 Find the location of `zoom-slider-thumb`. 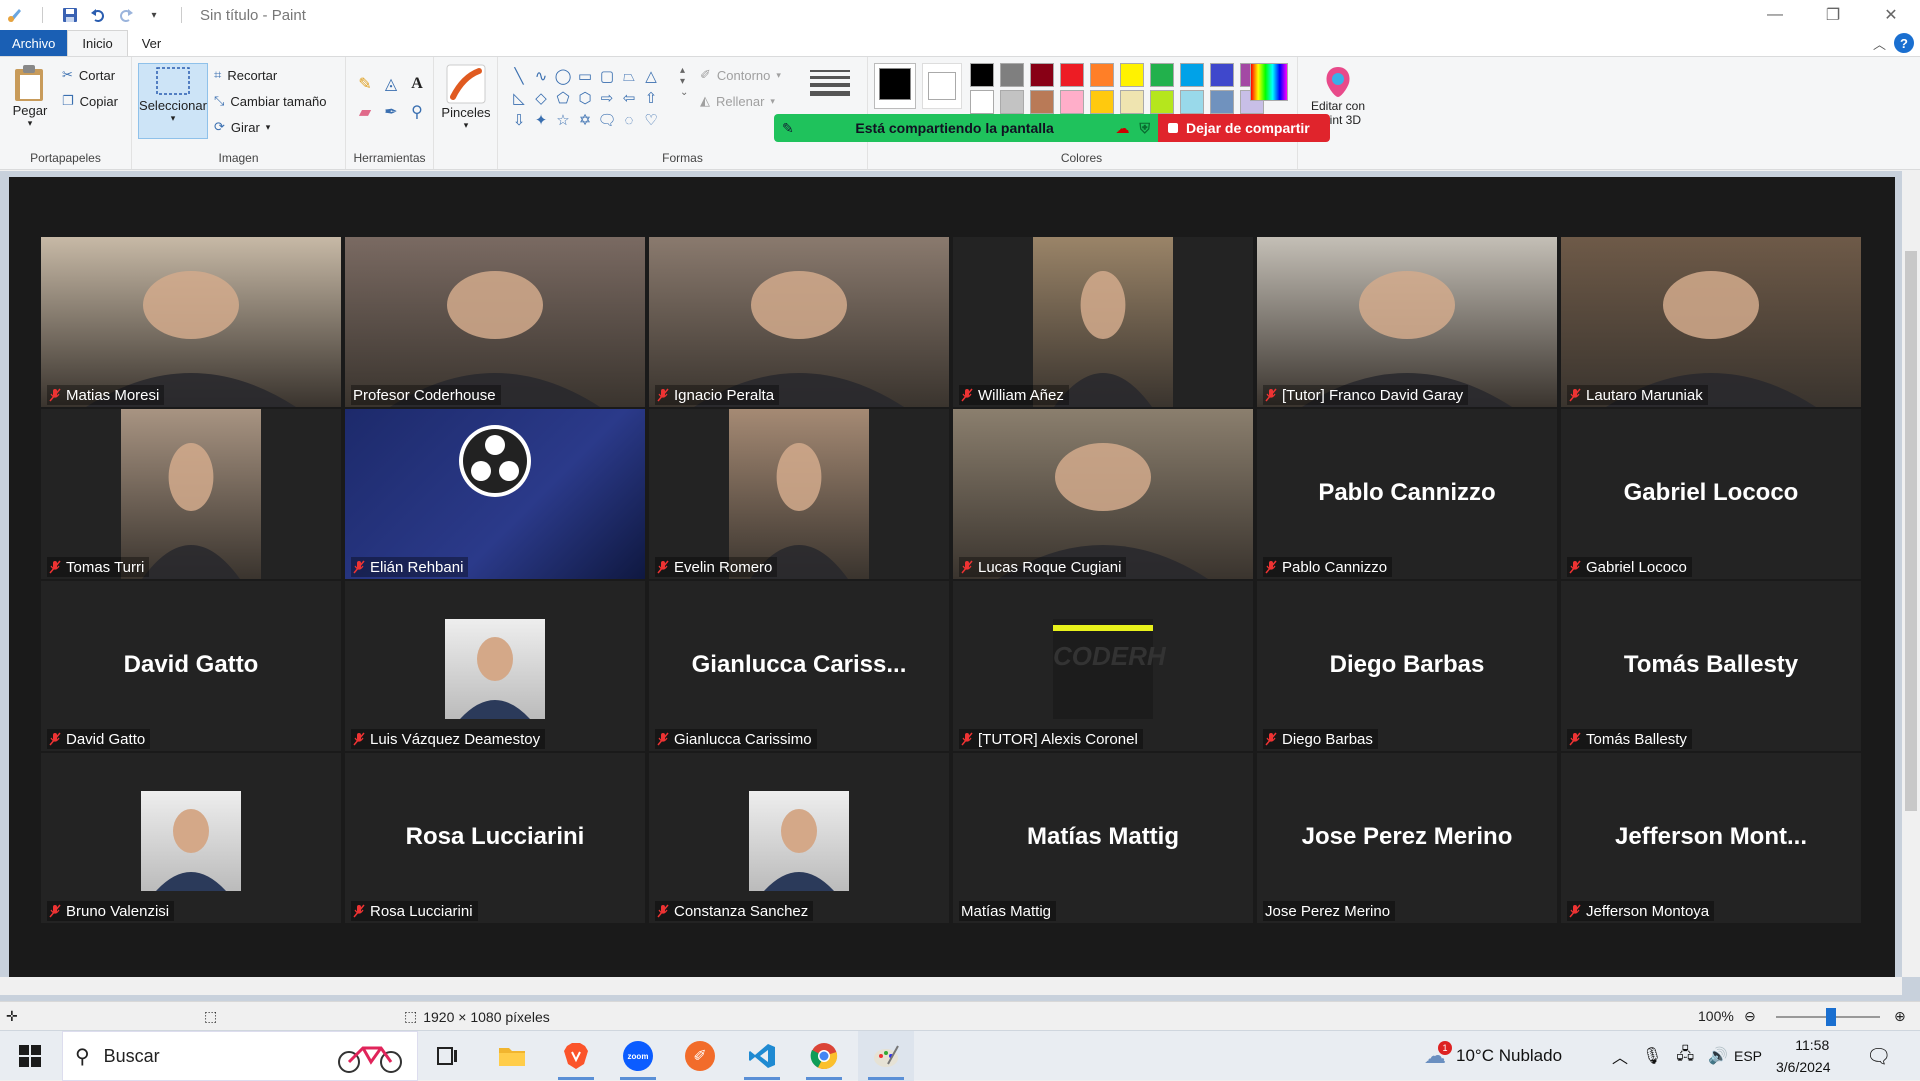

zoom-slider-thumb is located at coordinates (1831, 1017).